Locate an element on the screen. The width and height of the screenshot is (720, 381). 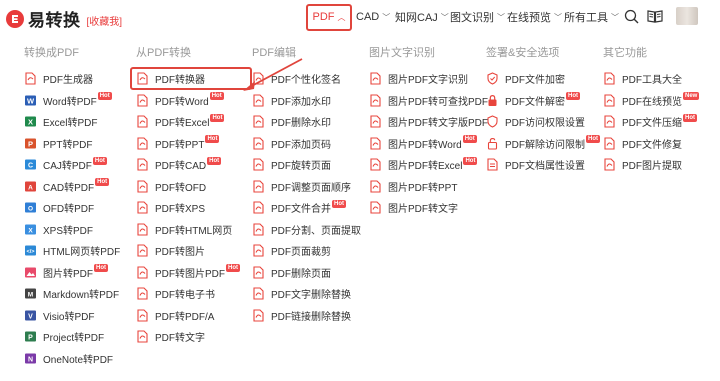
menu-item-pdf-reorder: PDF调整页面顺序 is located at coordinates (306, 187).